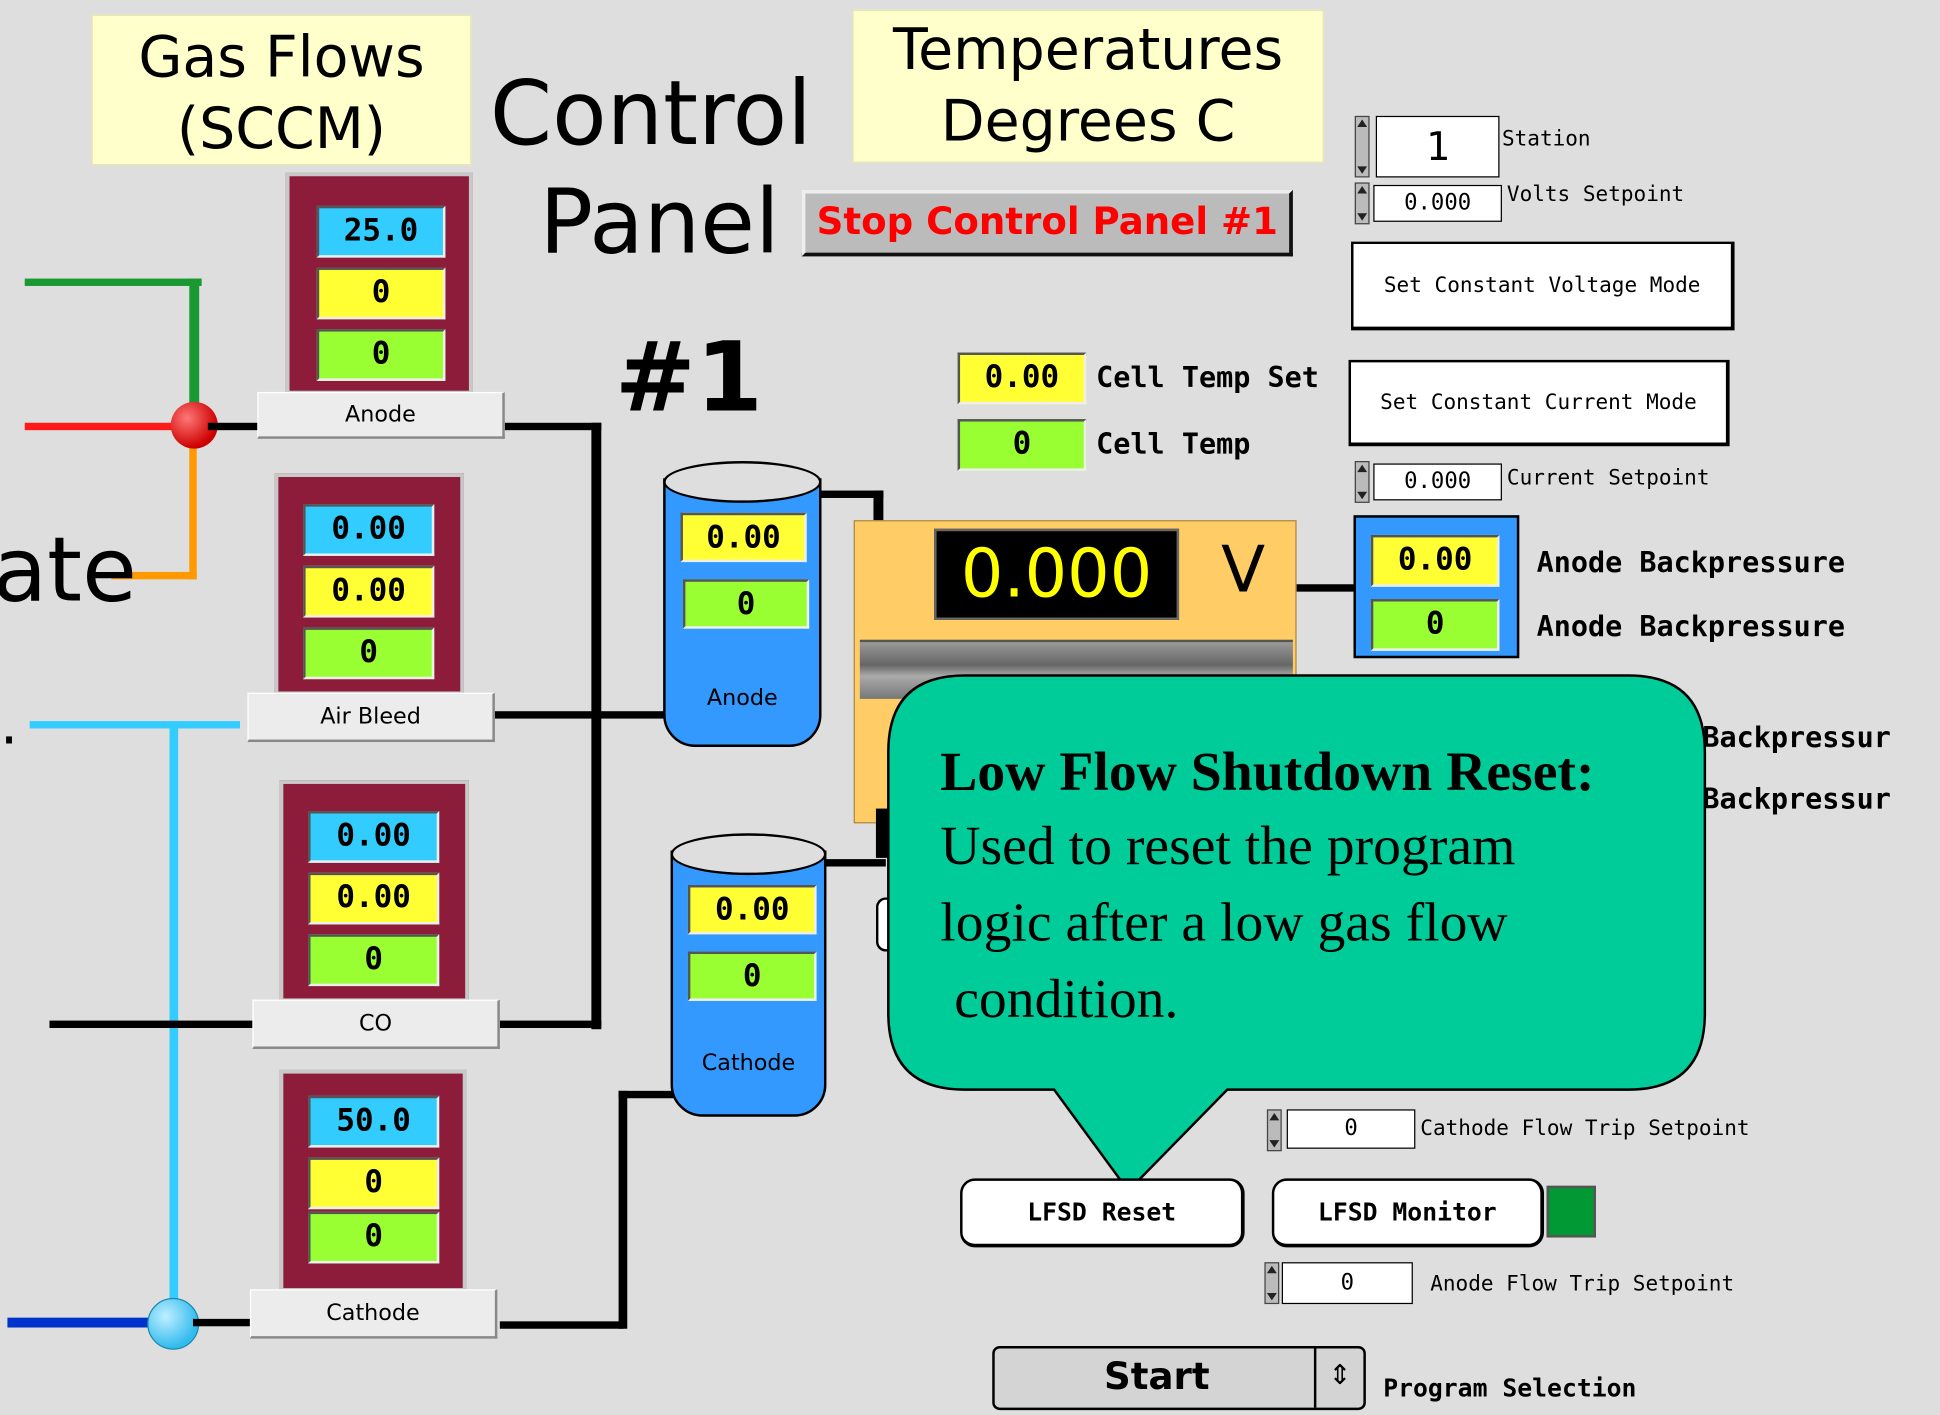 Image resolution: width=1940 pixels, height=1415 pixels. What do you see at coordinates (596, 726) in the screenshot?
I see `anode-manifold-pipe-v` at bounding box center [596, 726].